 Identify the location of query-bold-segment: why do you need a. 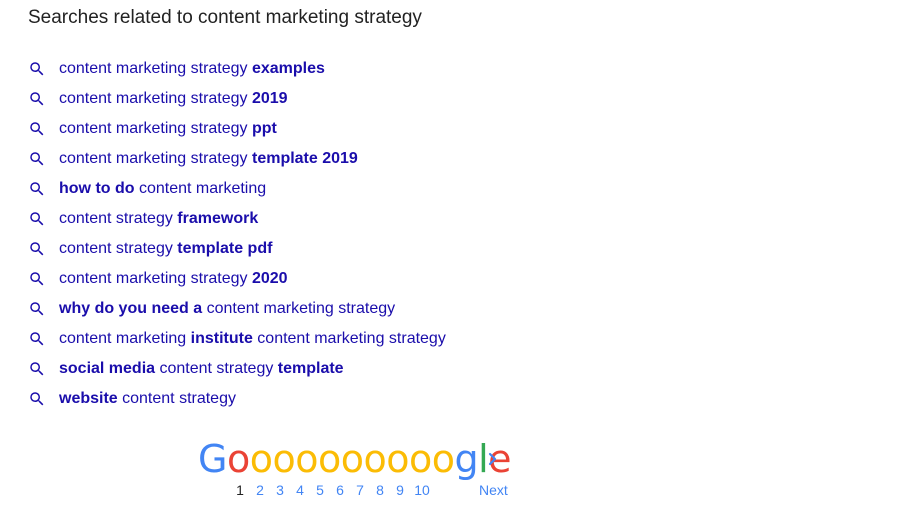
(131, 308).